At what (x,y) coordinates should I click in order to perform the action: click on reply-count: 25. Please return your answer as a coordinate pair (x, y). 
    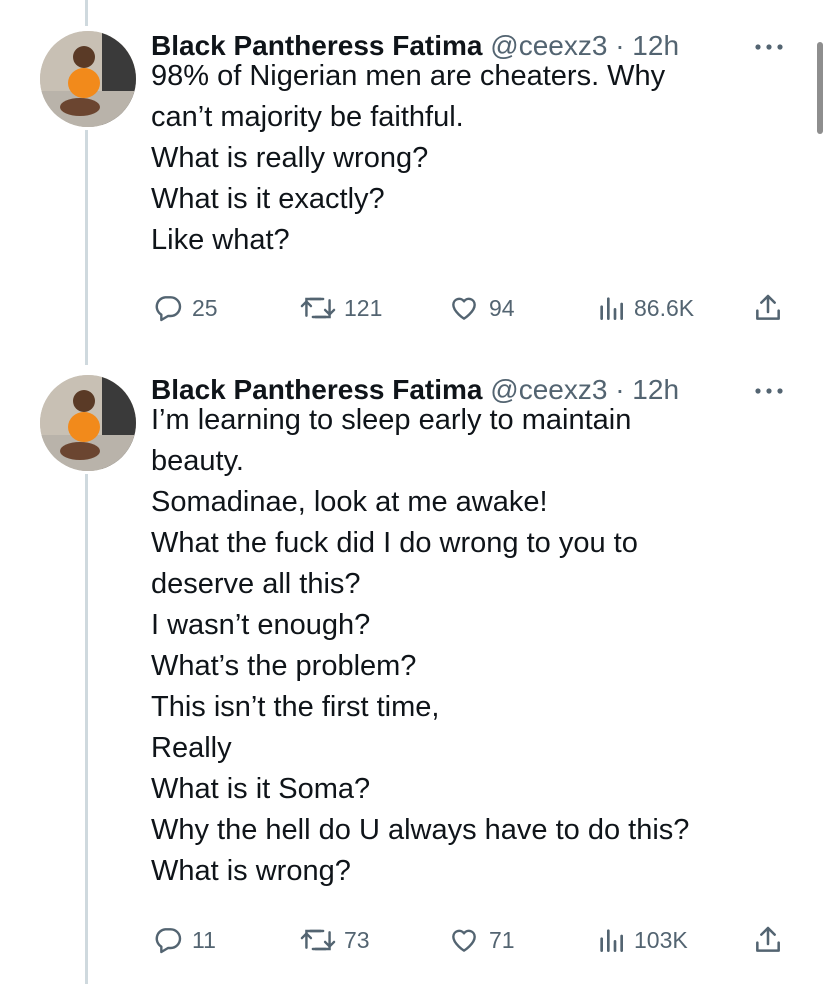
    Looking at the image, I should click on (205, 307).